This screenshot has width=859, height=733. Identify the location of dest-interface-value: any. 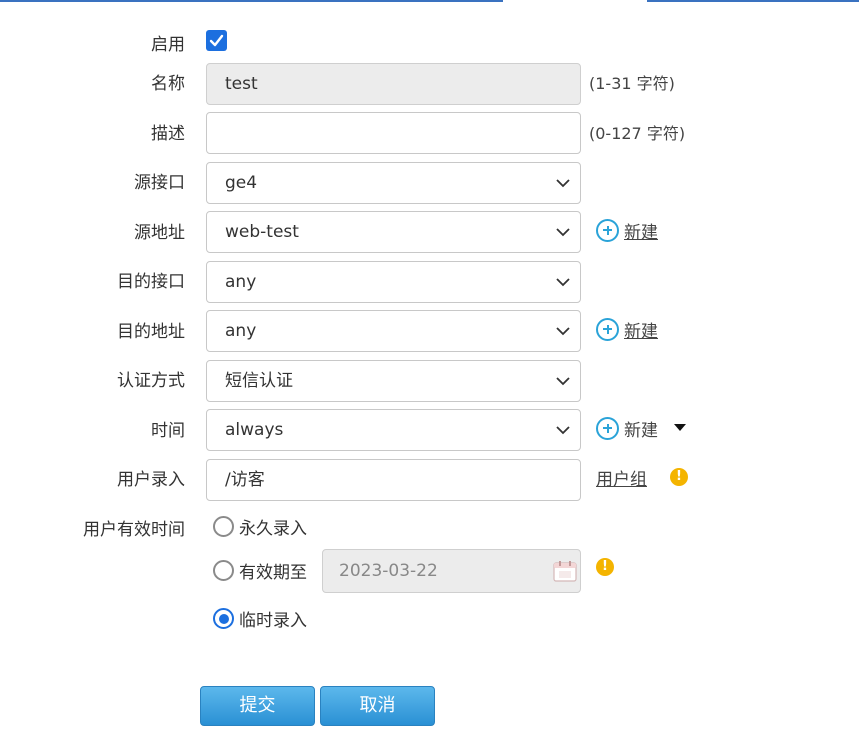
(241, 282).